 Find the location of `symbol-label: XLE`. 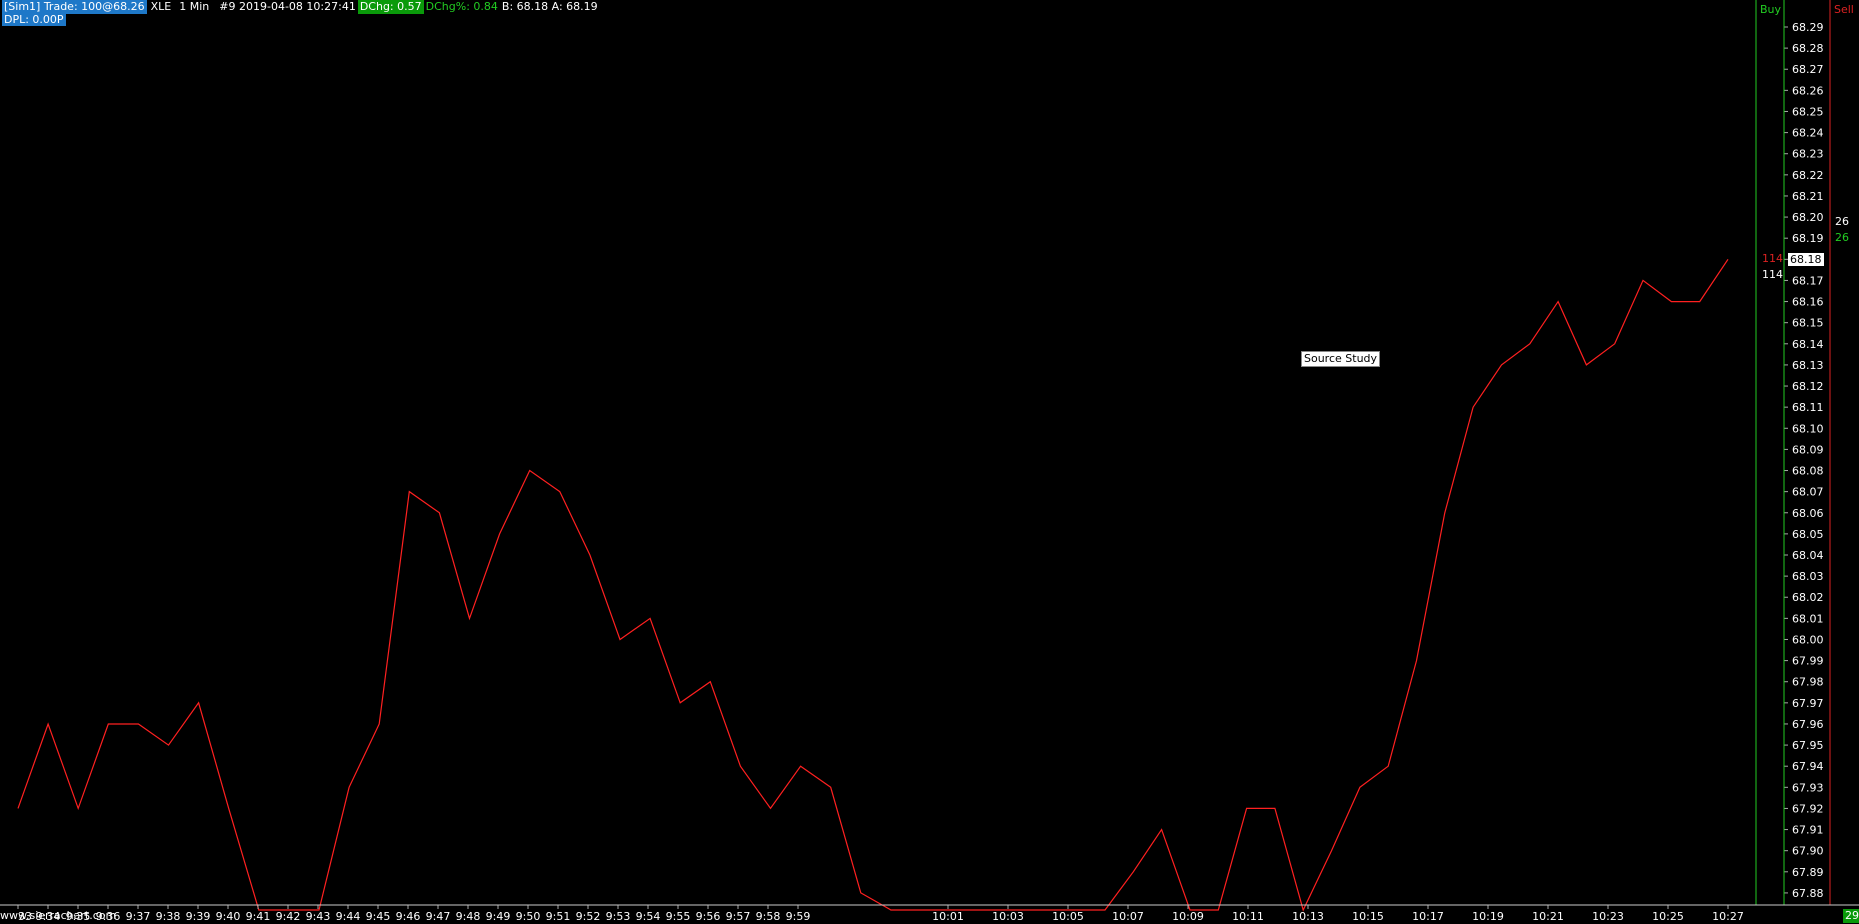

symbol-label: XLE is located at coordinates (161, 6).